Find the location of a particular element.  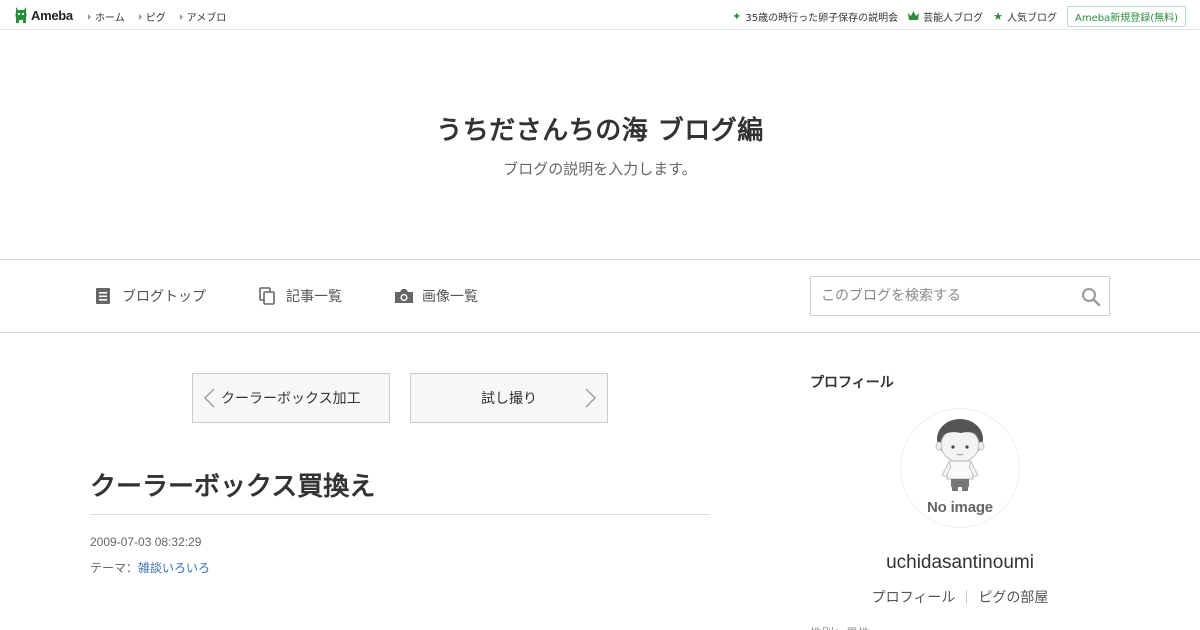

global-nav-label: ホーム is located at coordinates (110, 18).